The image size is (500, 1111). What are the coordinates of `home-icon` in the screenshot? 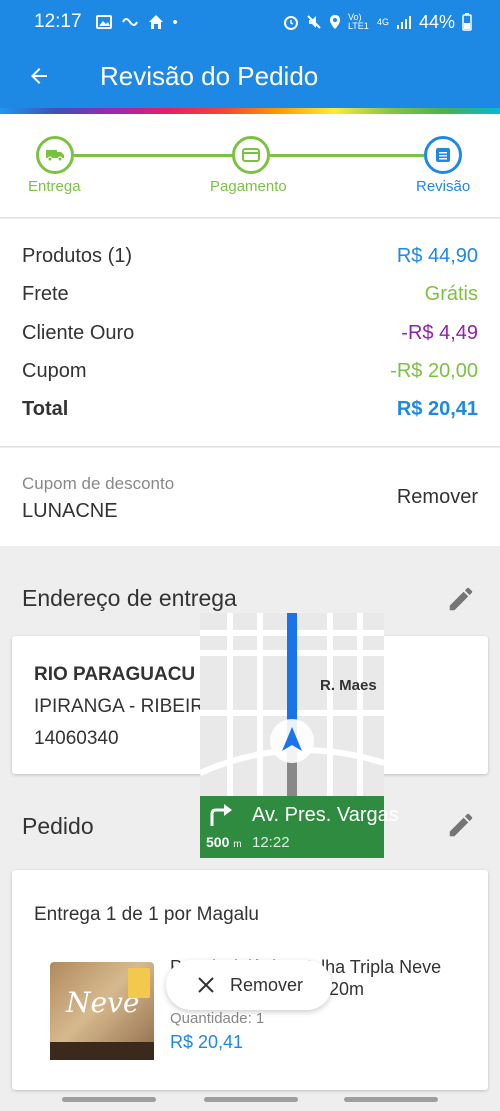 It's located at (155, 22).